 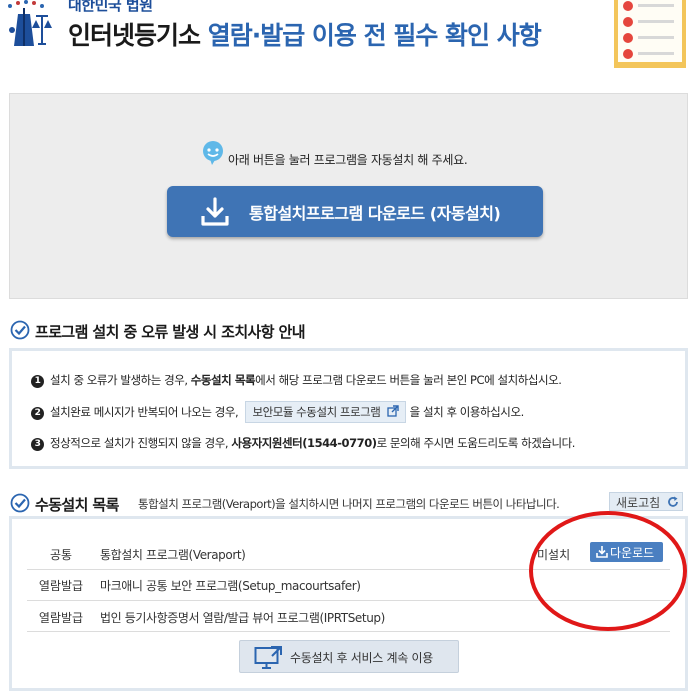 What do you see at coordinates (146, 412) in the screenshot?
I see `item-text: 설치완료 메시지가 반복되어 나오는 경우,` at bounding box center [146, 412].